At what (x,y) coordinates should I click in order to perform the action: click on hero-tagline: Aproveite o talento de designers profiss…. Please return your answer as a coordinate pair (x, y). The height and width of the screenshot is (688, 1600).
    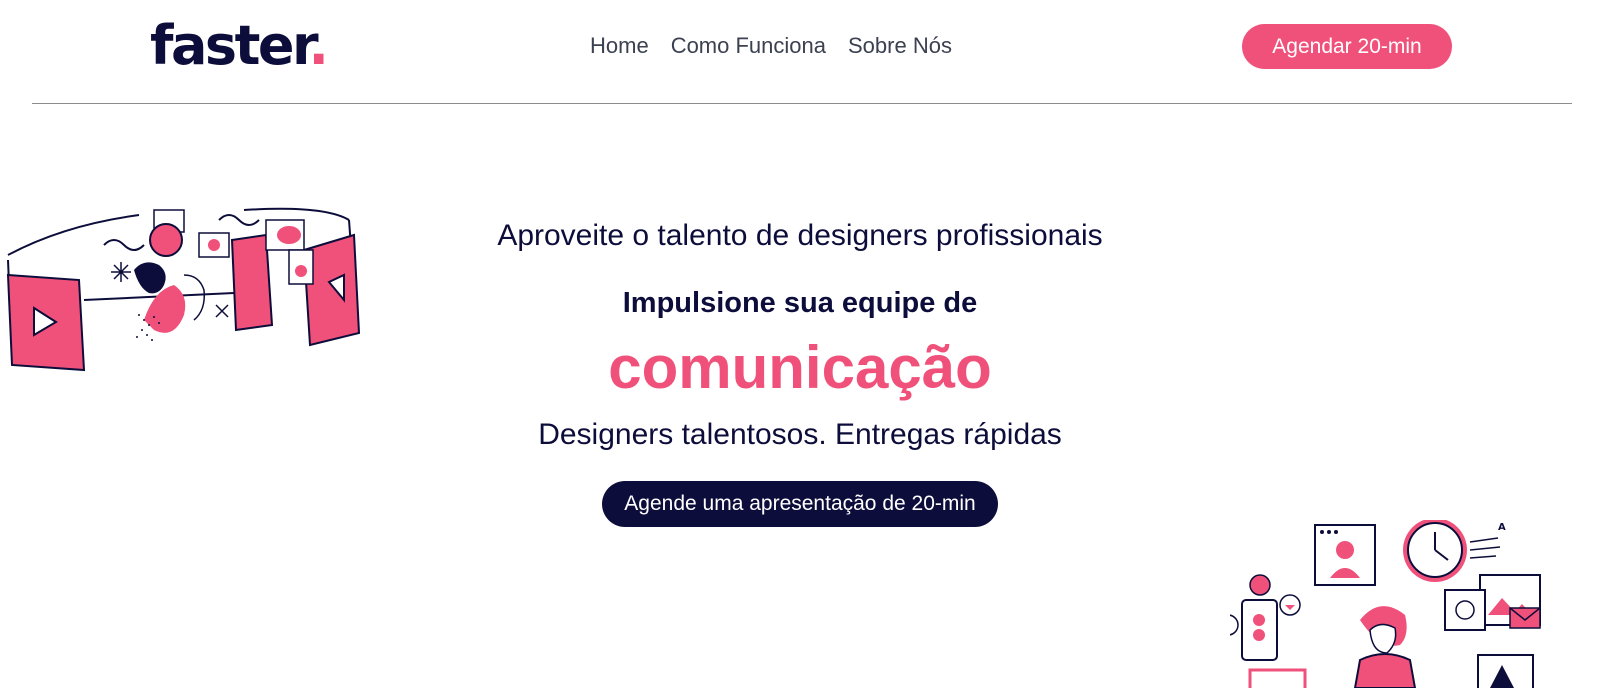
    Looking at the image, I should click on (800, 235).